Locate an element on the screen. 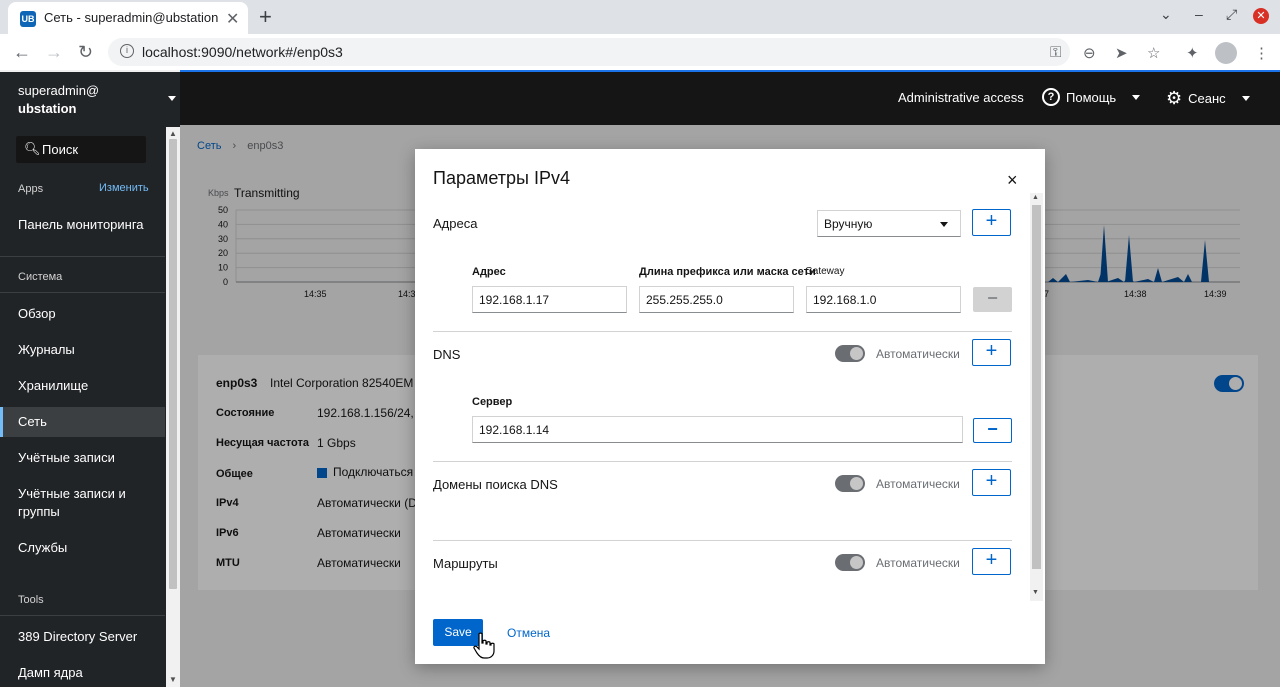 The height and width of the screenshot is (687, 1280). send-icon: ➤ is located at coordinates (1121, 53).